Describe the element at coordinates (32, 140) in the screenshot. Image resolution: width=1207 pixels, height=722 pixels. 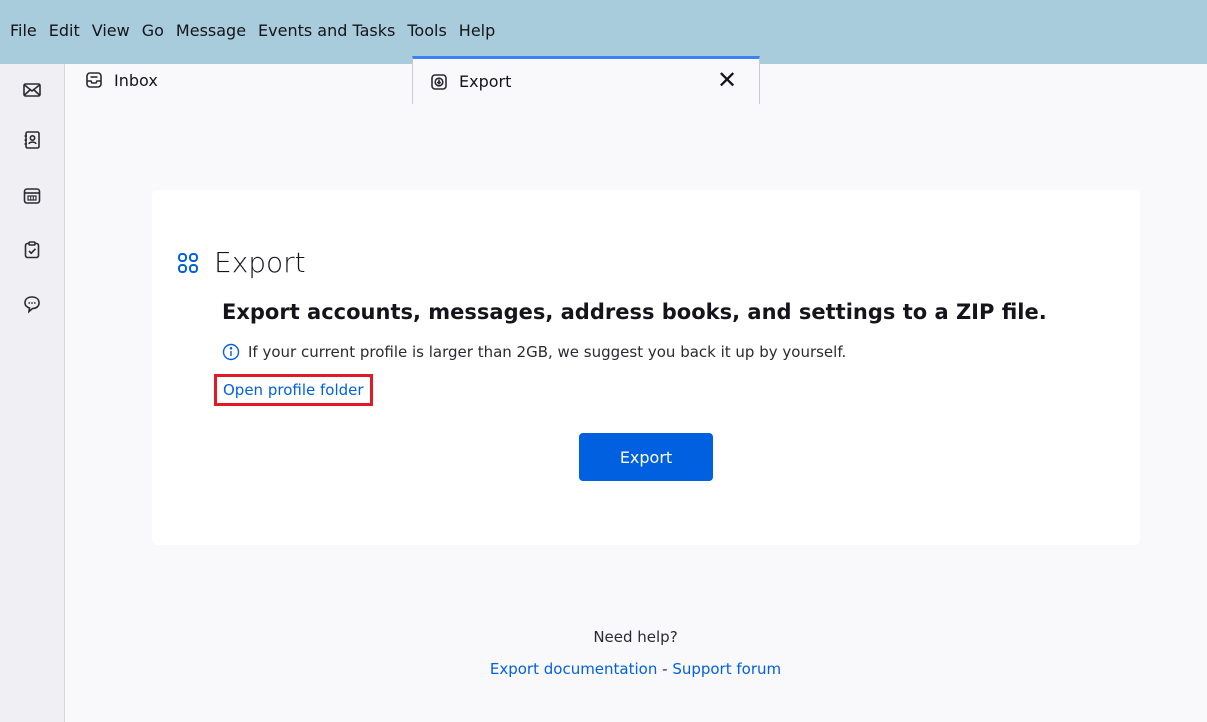
I see `address-book-icon` at that location.